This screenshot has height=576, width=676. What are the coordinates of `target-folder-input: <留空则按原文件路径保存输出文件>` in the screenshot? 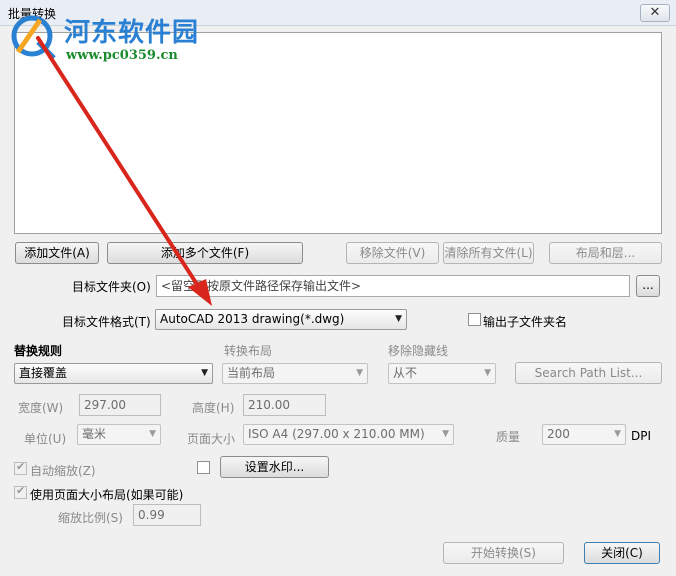 It's located at (393, 286).